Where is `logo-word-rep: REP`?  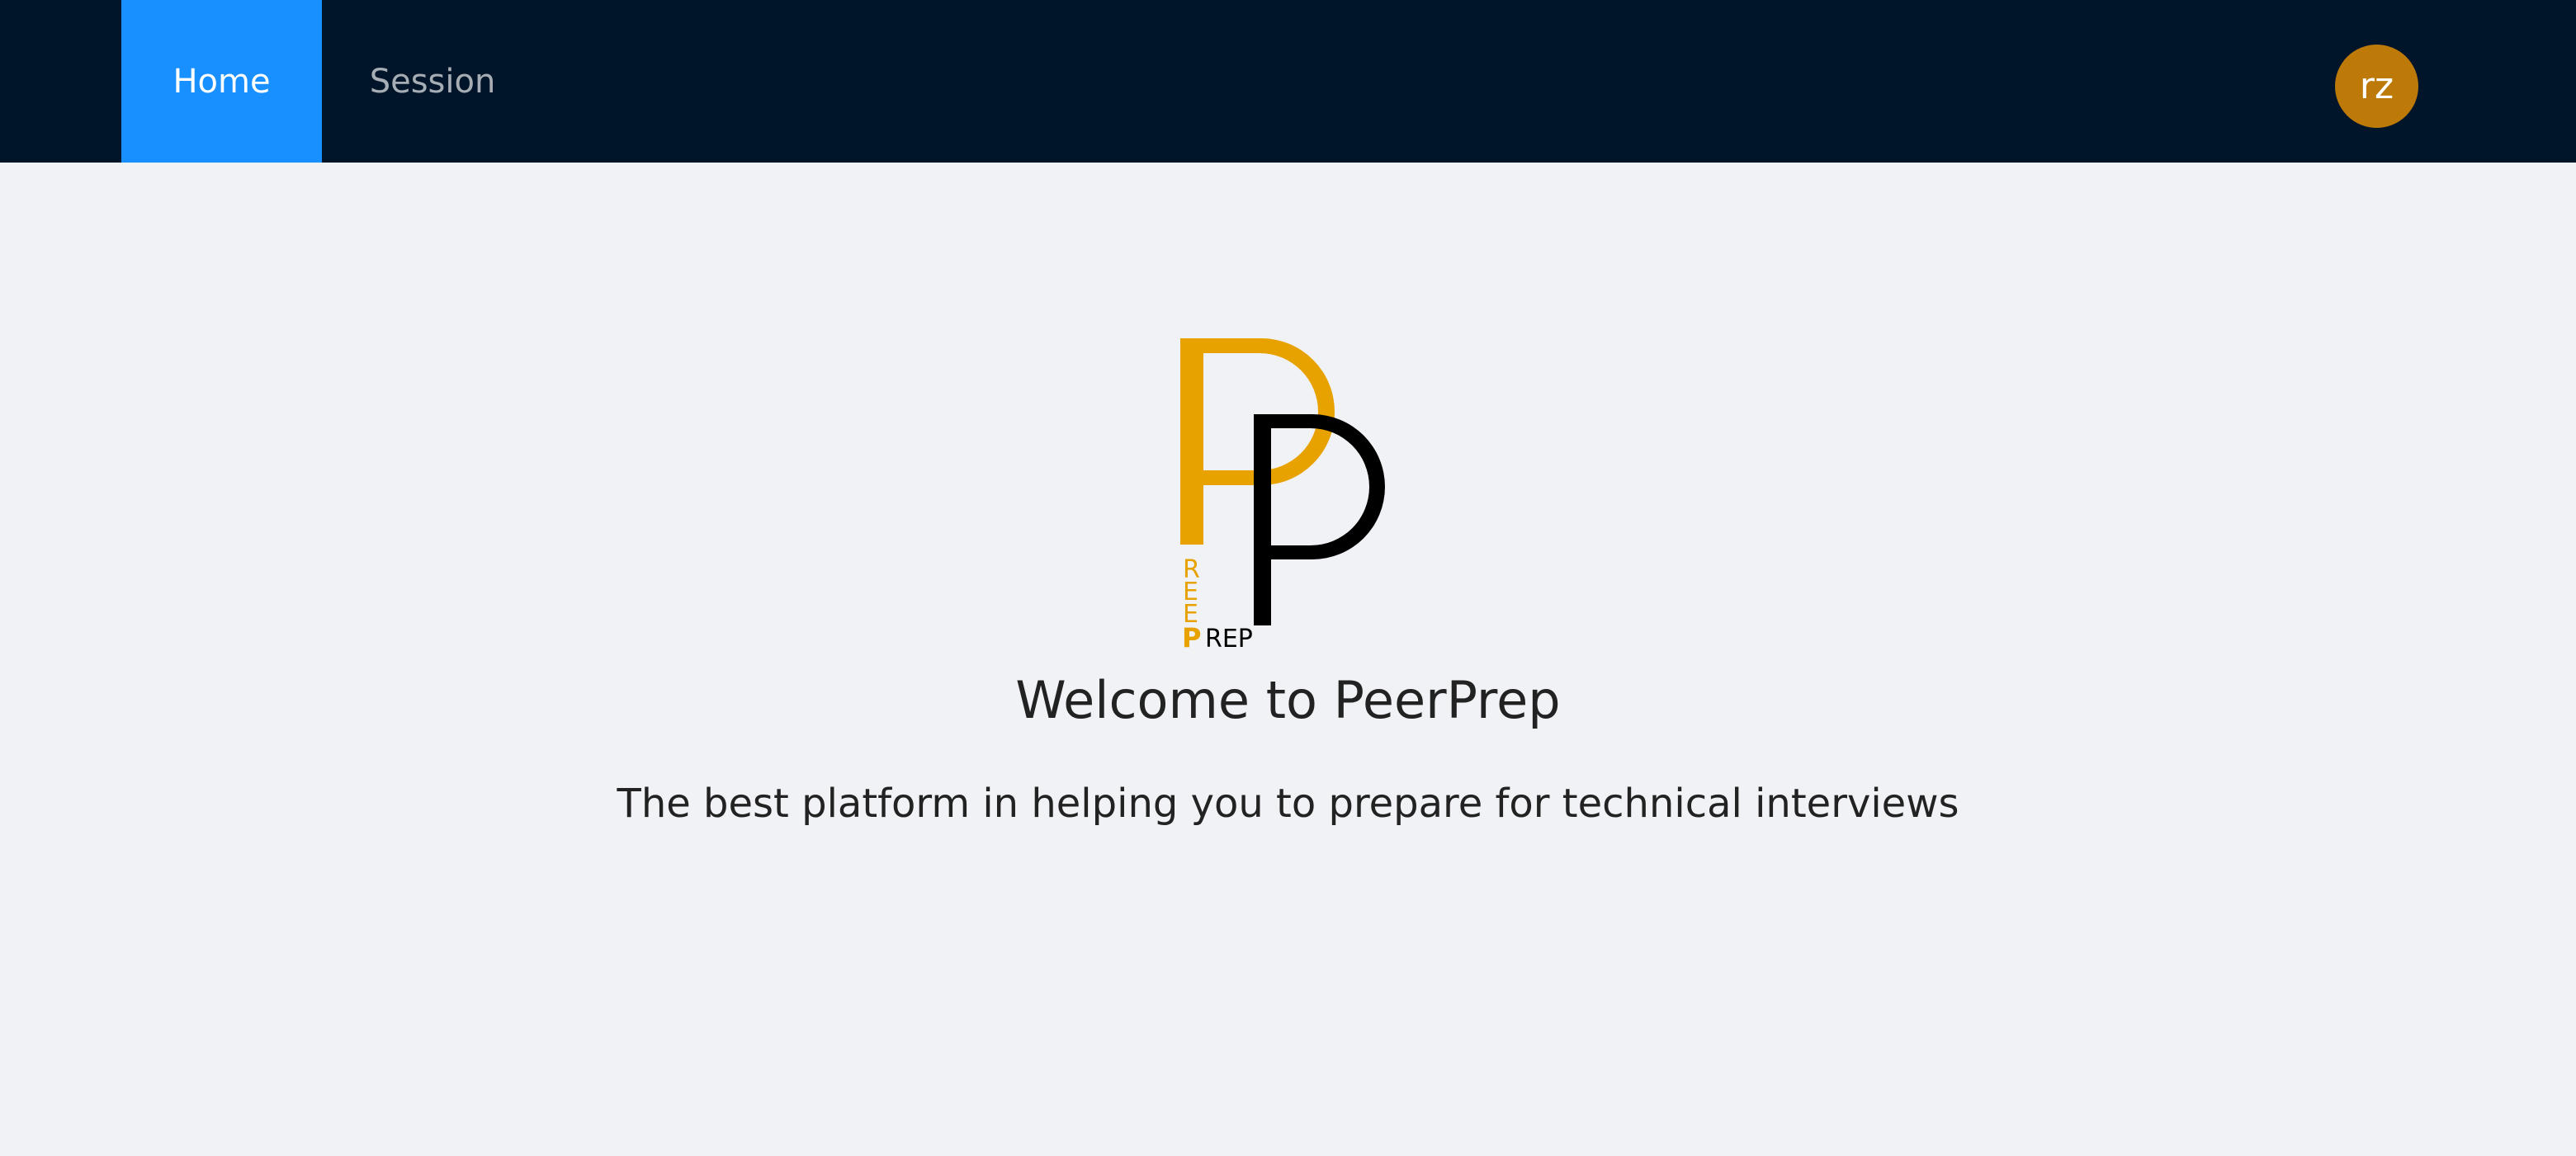
logo-word-rep: REP is located at coordinates (1229, 639).